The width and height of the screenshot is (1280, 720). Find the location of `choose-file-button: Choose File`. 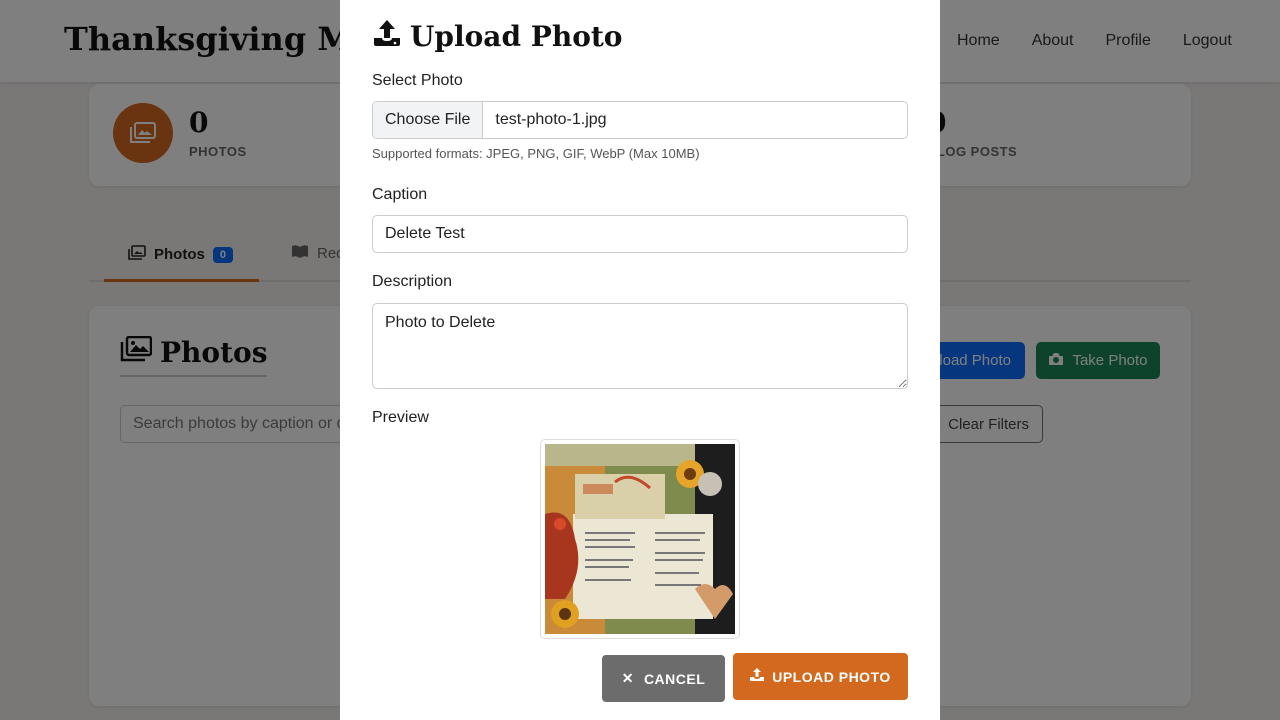

choose-file-button: Choose File is located at coordinates (428, 120).